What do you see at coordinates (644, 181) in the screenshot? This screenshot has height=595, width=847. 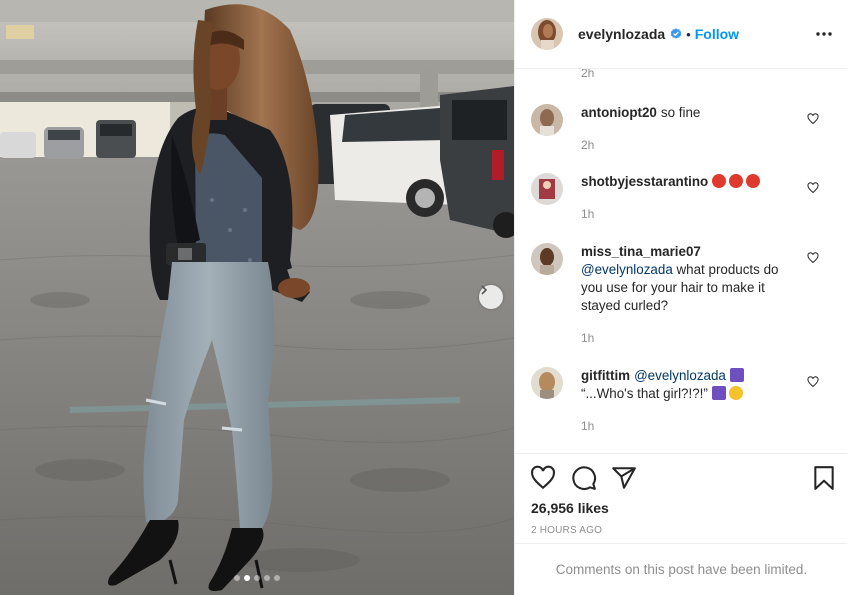 I see `comment-username: shotbyjesstarantino` at bounding box center [644, 181].